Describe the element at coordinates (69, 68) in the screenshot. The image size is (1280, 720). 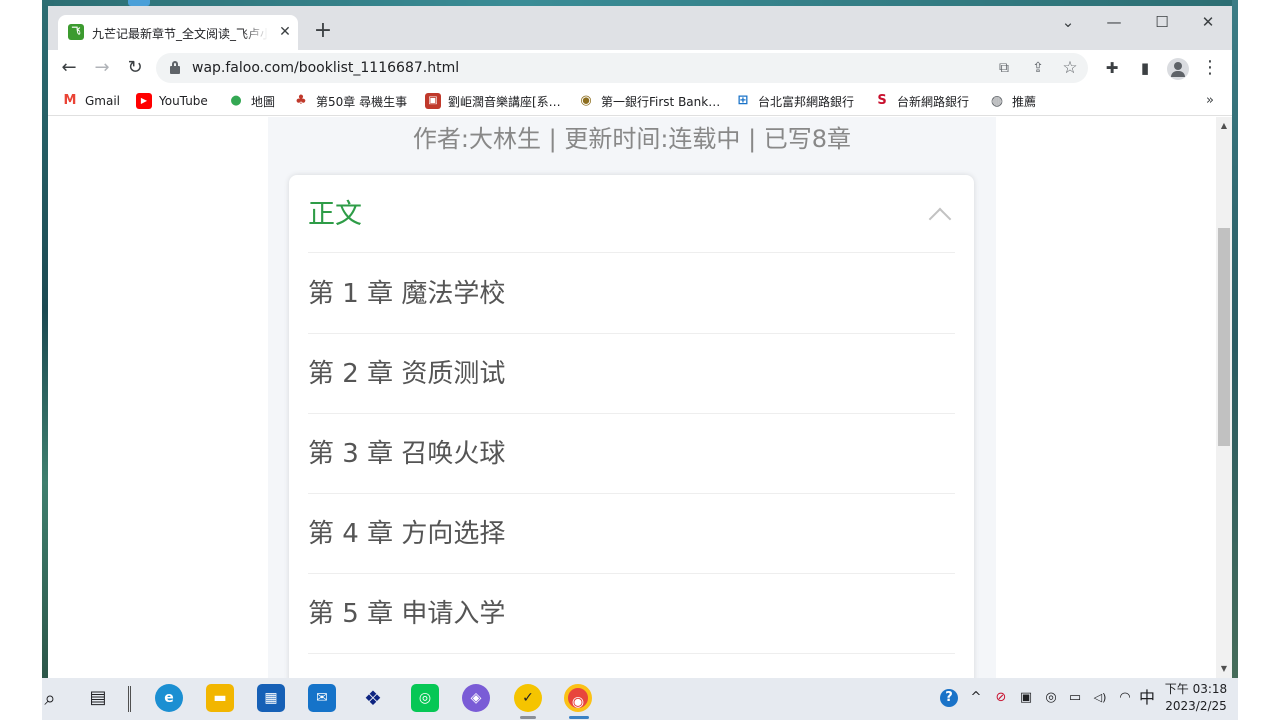
I see `back-button: ←` at that location.